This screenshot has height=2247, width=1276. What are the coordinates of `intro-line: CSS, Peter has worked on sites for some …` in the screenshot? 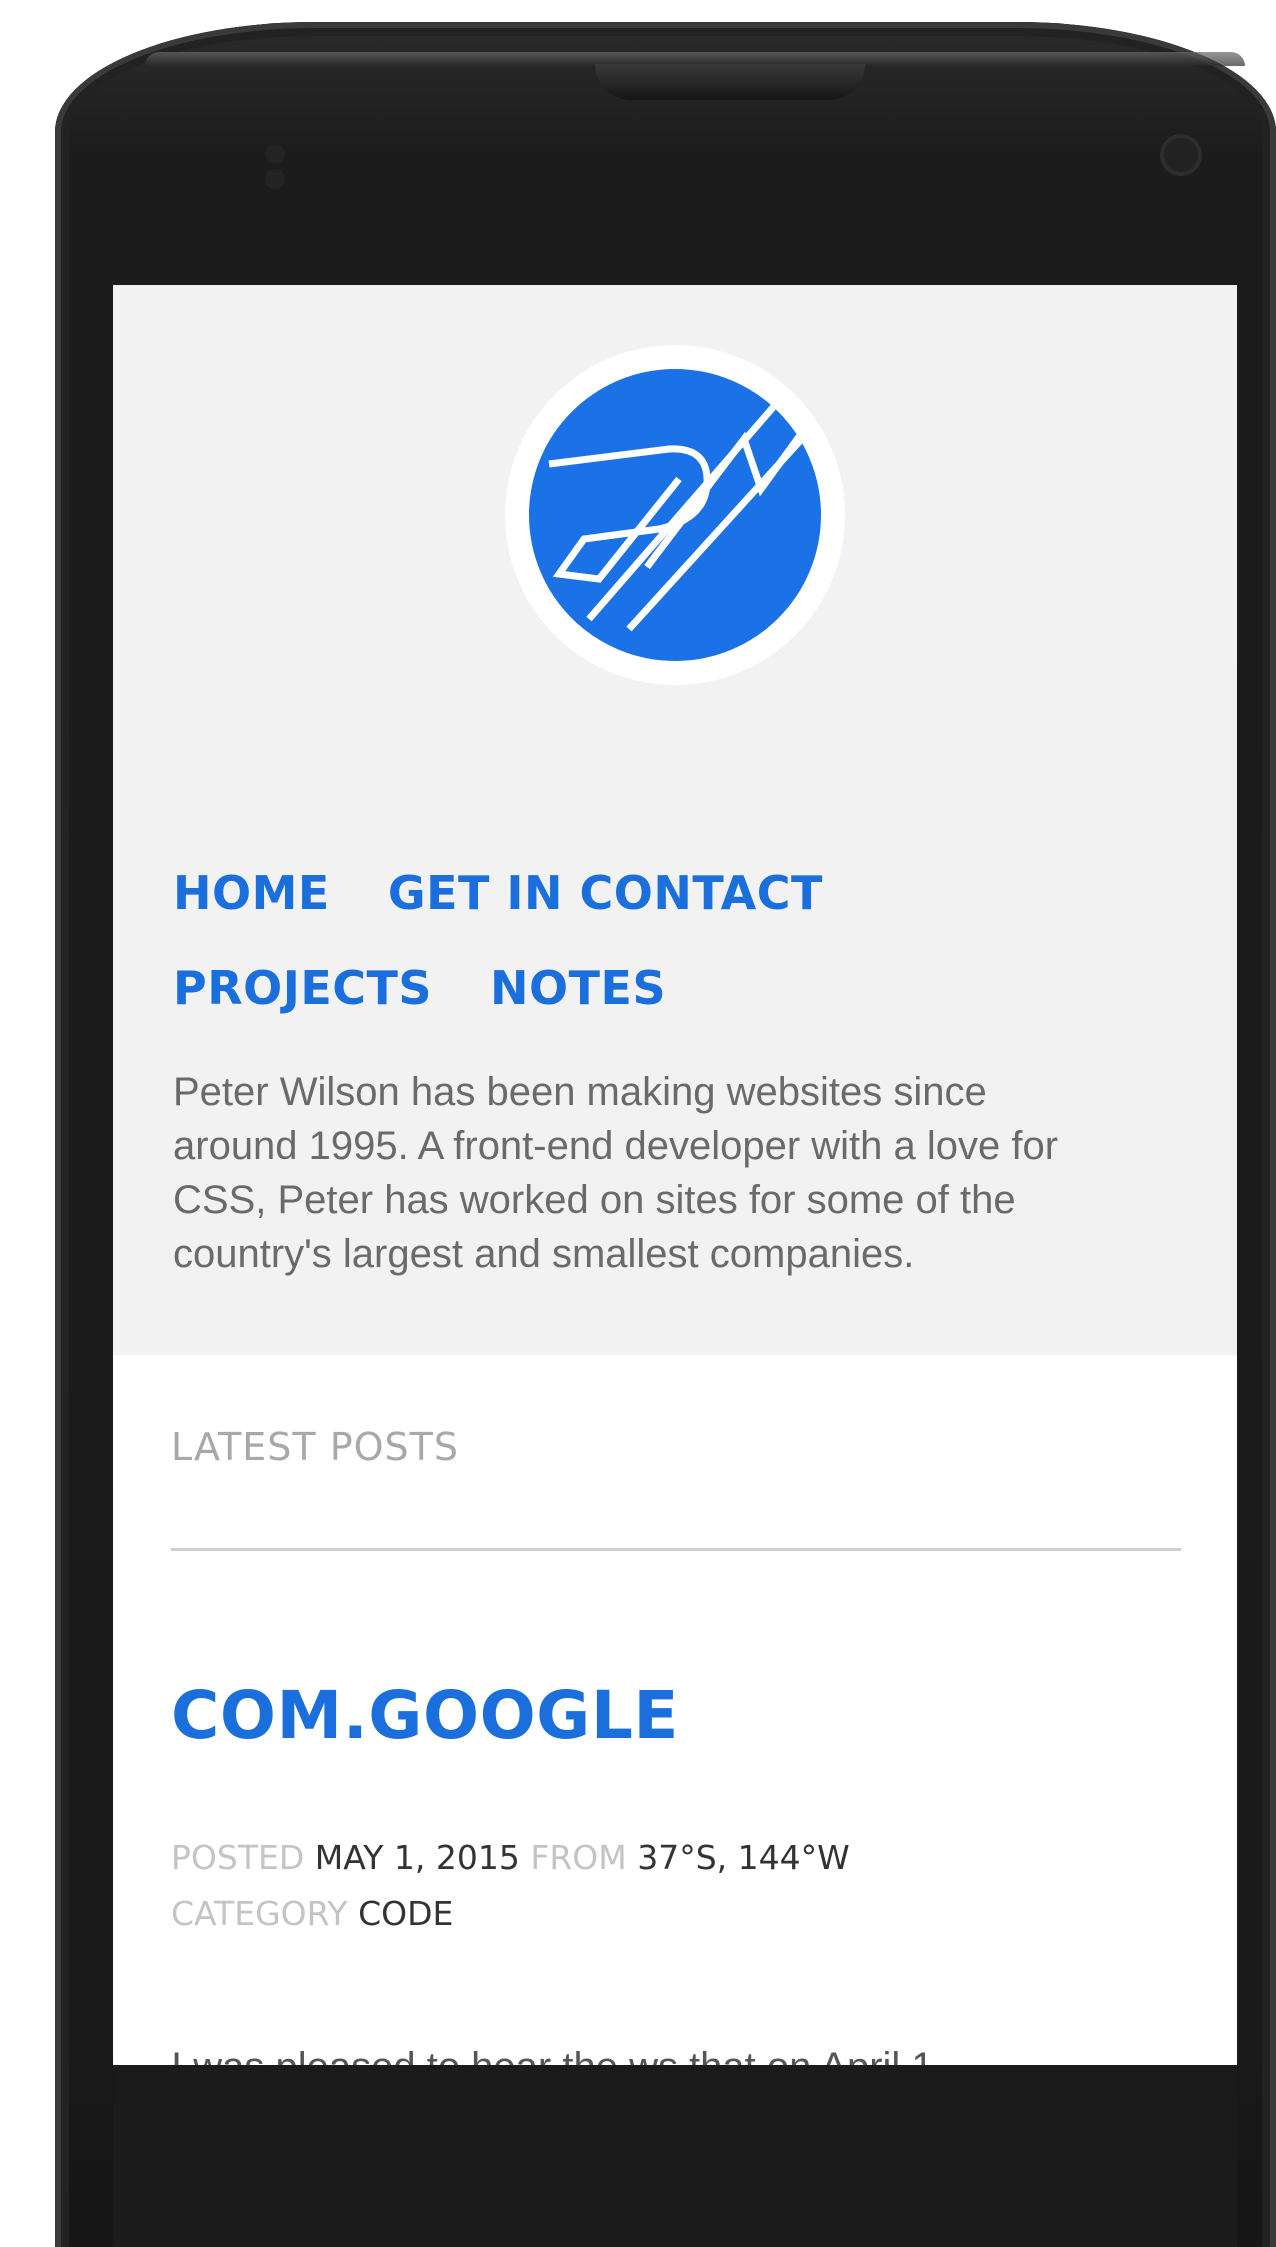 It's located at (594, 1200).